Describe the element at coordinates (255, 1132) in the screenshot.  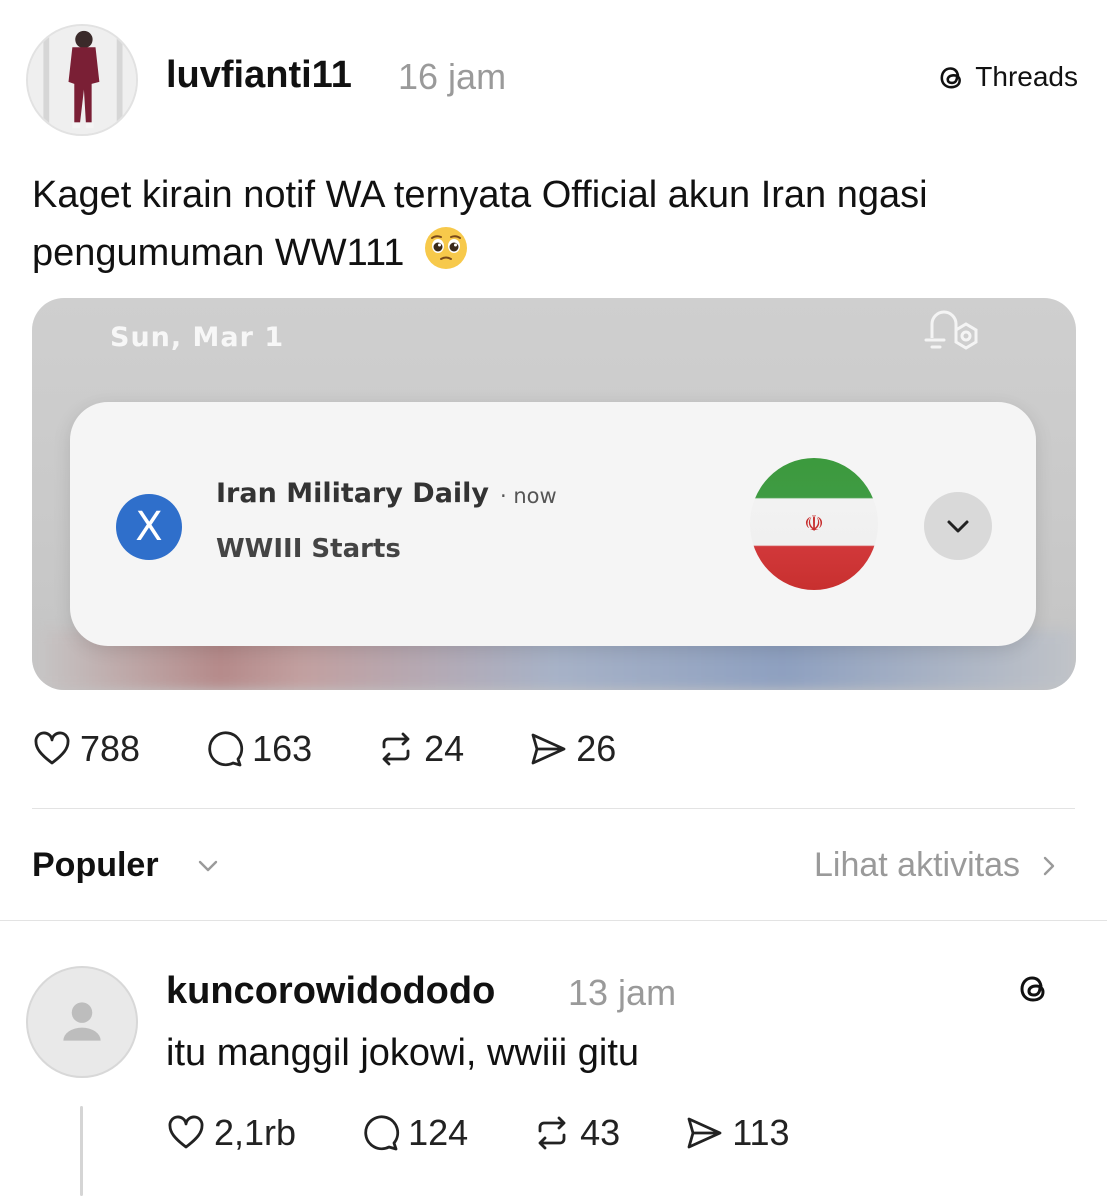
I see `like-count: 2,1rb` at that location.